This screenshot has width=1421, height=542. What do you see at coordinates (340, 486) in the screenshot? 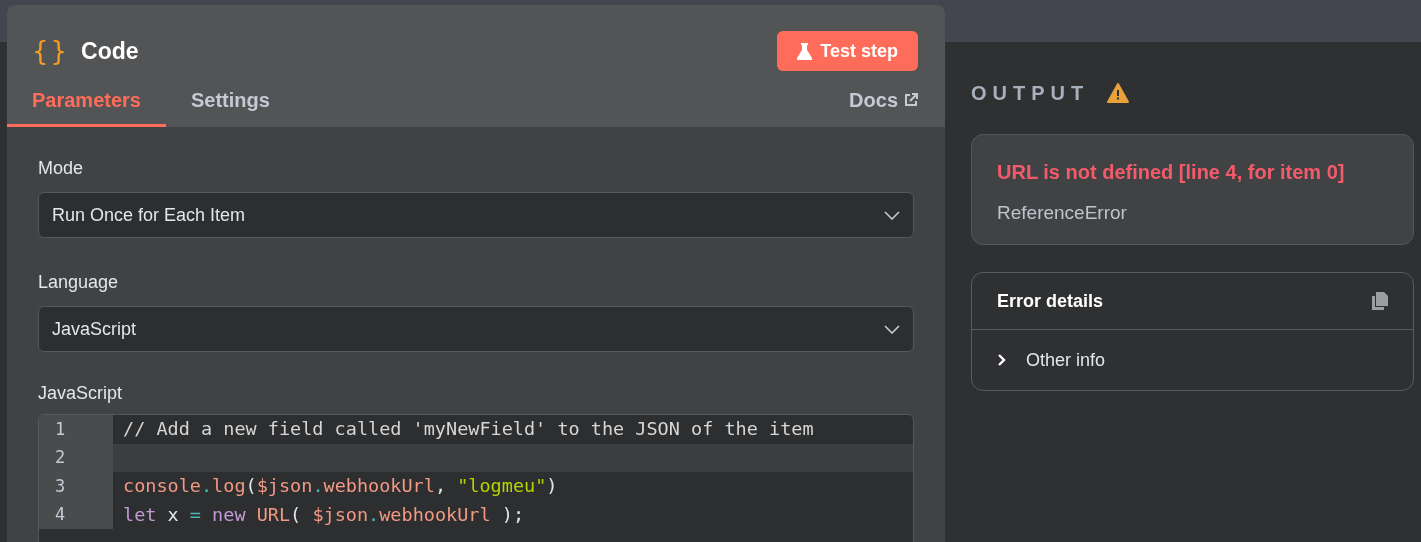
I see `code-line: console.log($json.webhookUrl, "logmeu")` at bounding box center [340, 486].